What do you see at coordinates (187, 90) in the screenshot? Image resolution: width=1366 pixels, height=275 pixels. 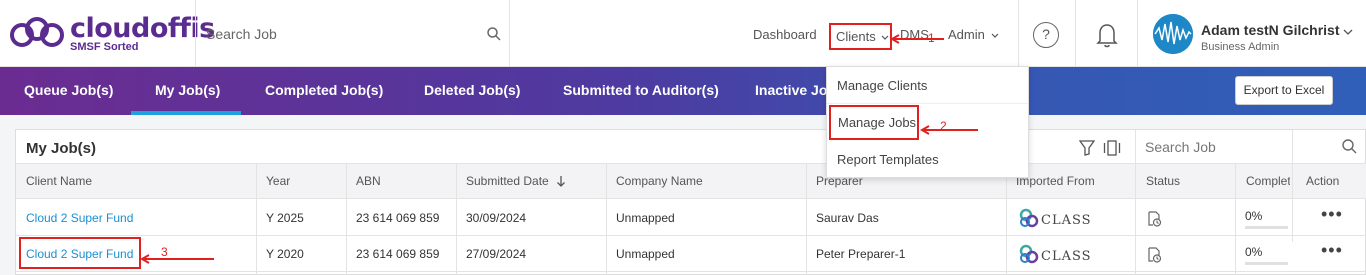 I see `tab-my-jobs: My Job(s)` at bounding box center [187, 90].